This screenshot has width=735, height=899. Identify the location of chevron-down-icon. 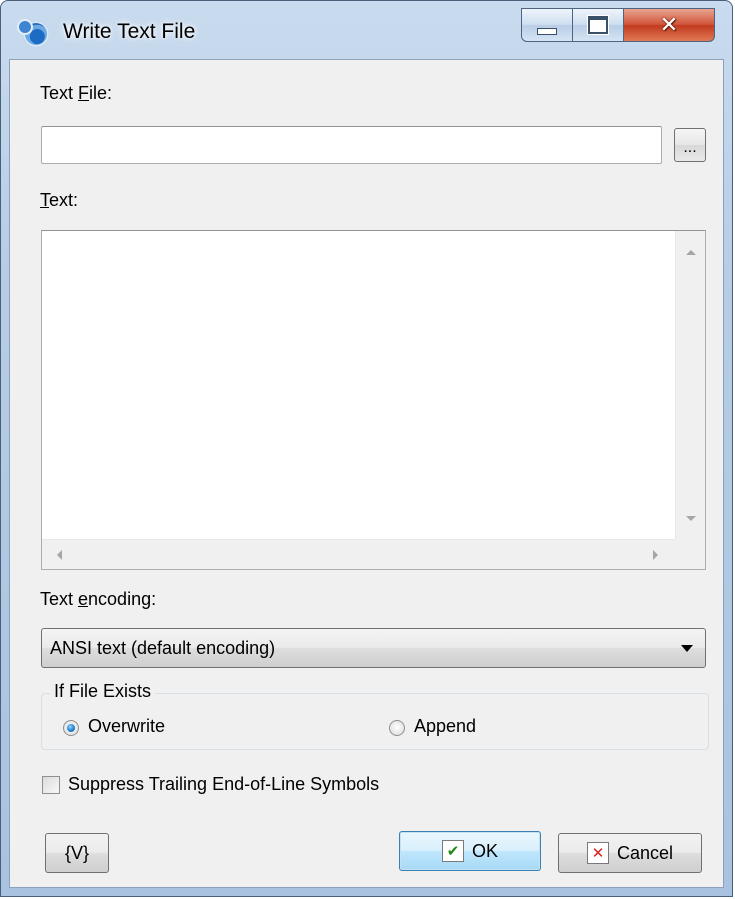
(687, 648).